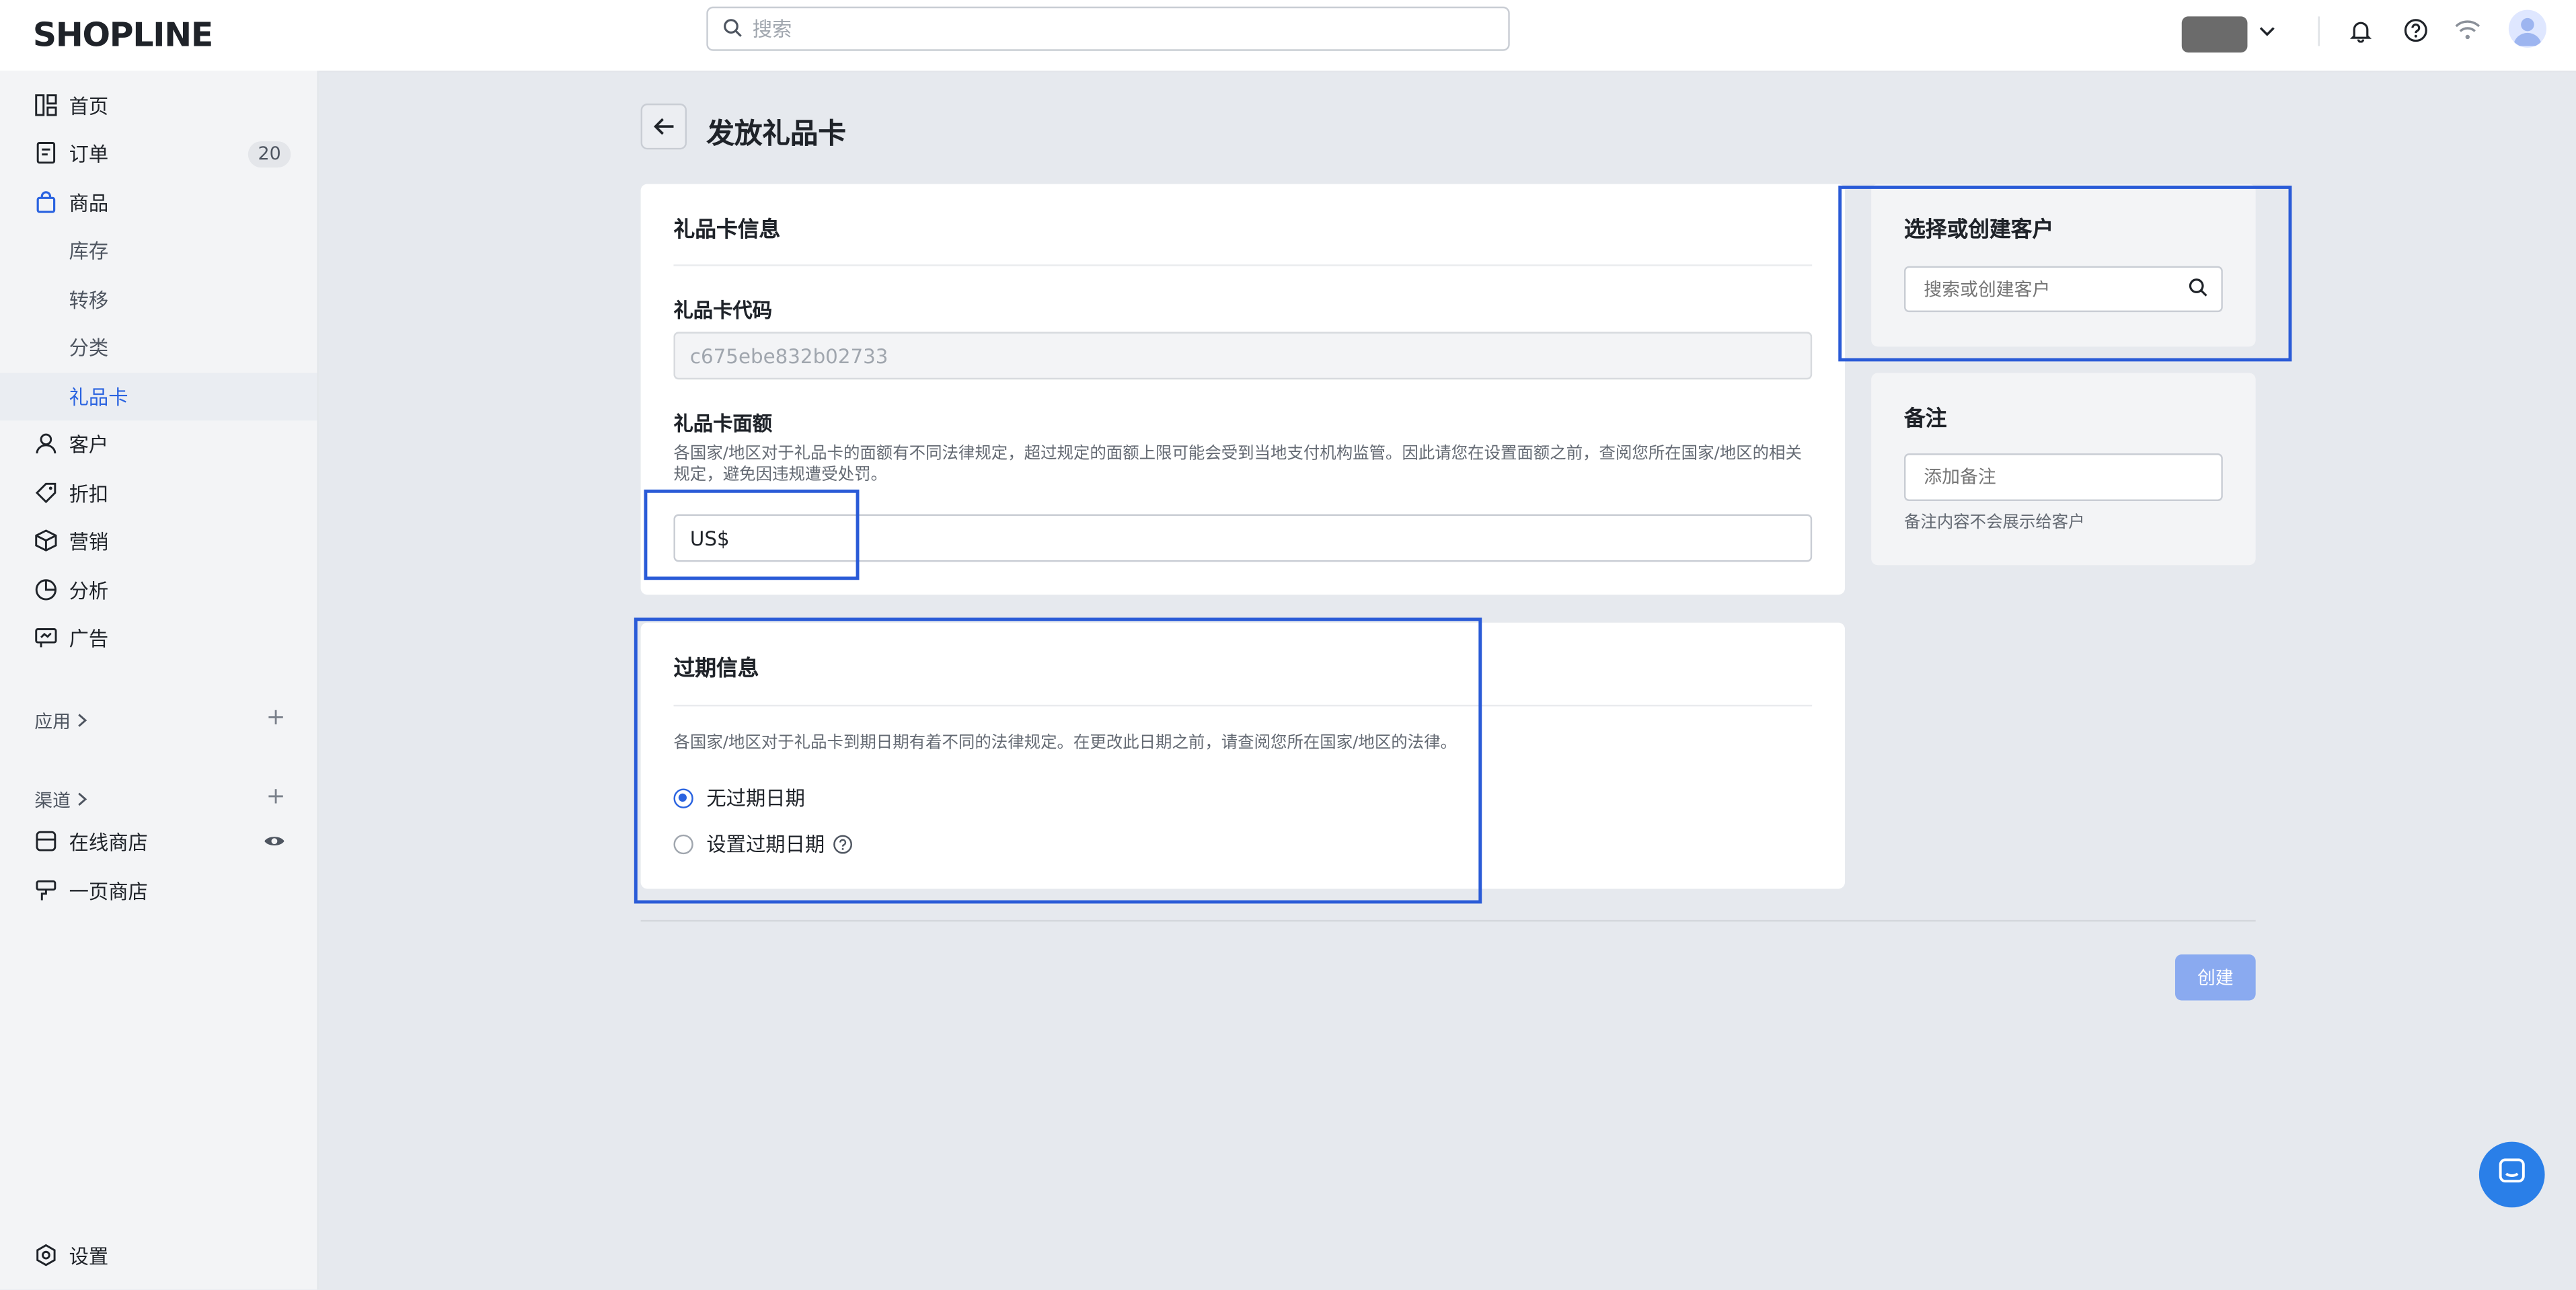  What do you see at coordinates (89, 251) in the screenshot?
I see `sidebar-item-label: 库存` at bounding box center [89, 251].